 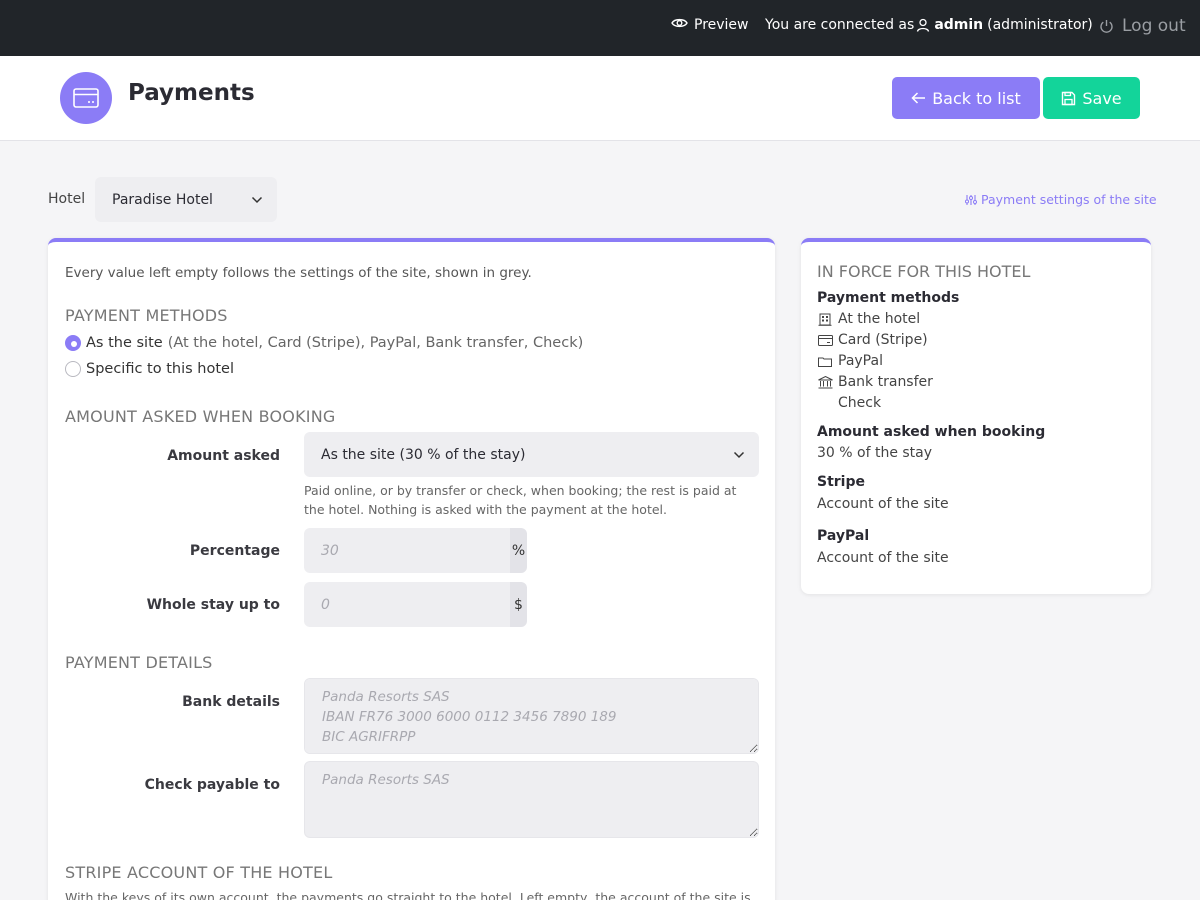 I want to click on radio-as-site-label: As the site, so click(x=124, y=343).